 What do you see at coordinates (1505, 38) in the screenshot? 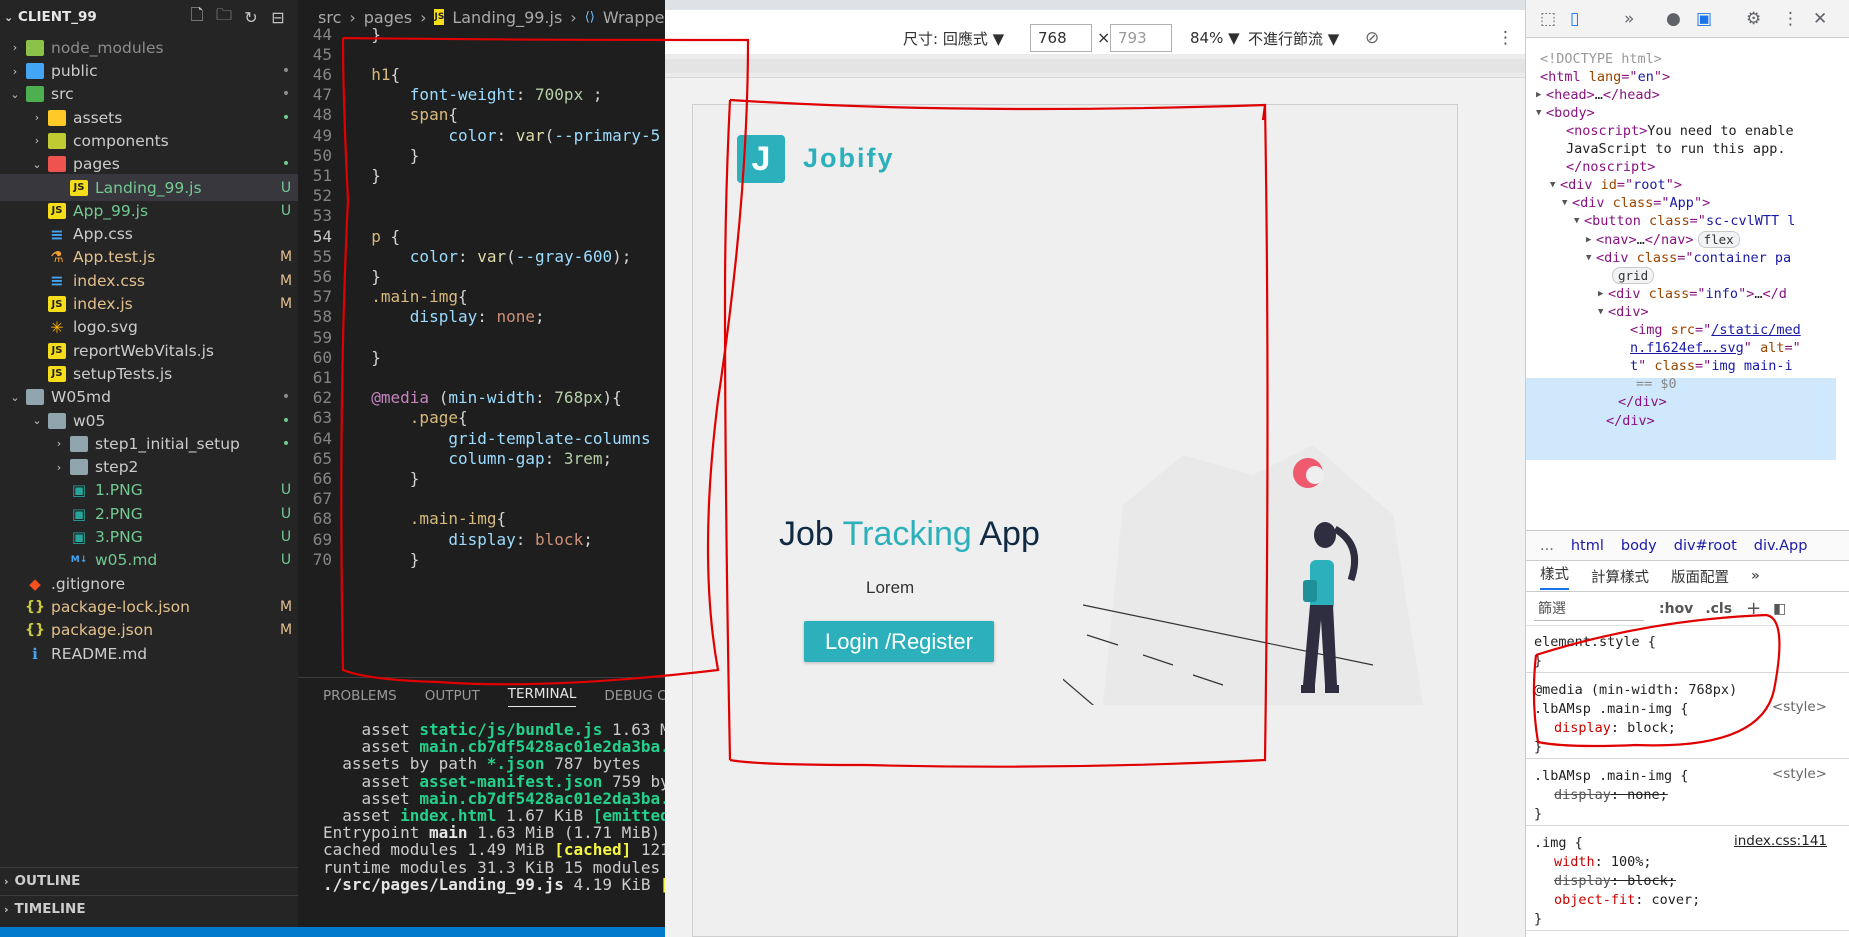
I see `more-options-icon: ⋮` at bounding box center [1505, 38].